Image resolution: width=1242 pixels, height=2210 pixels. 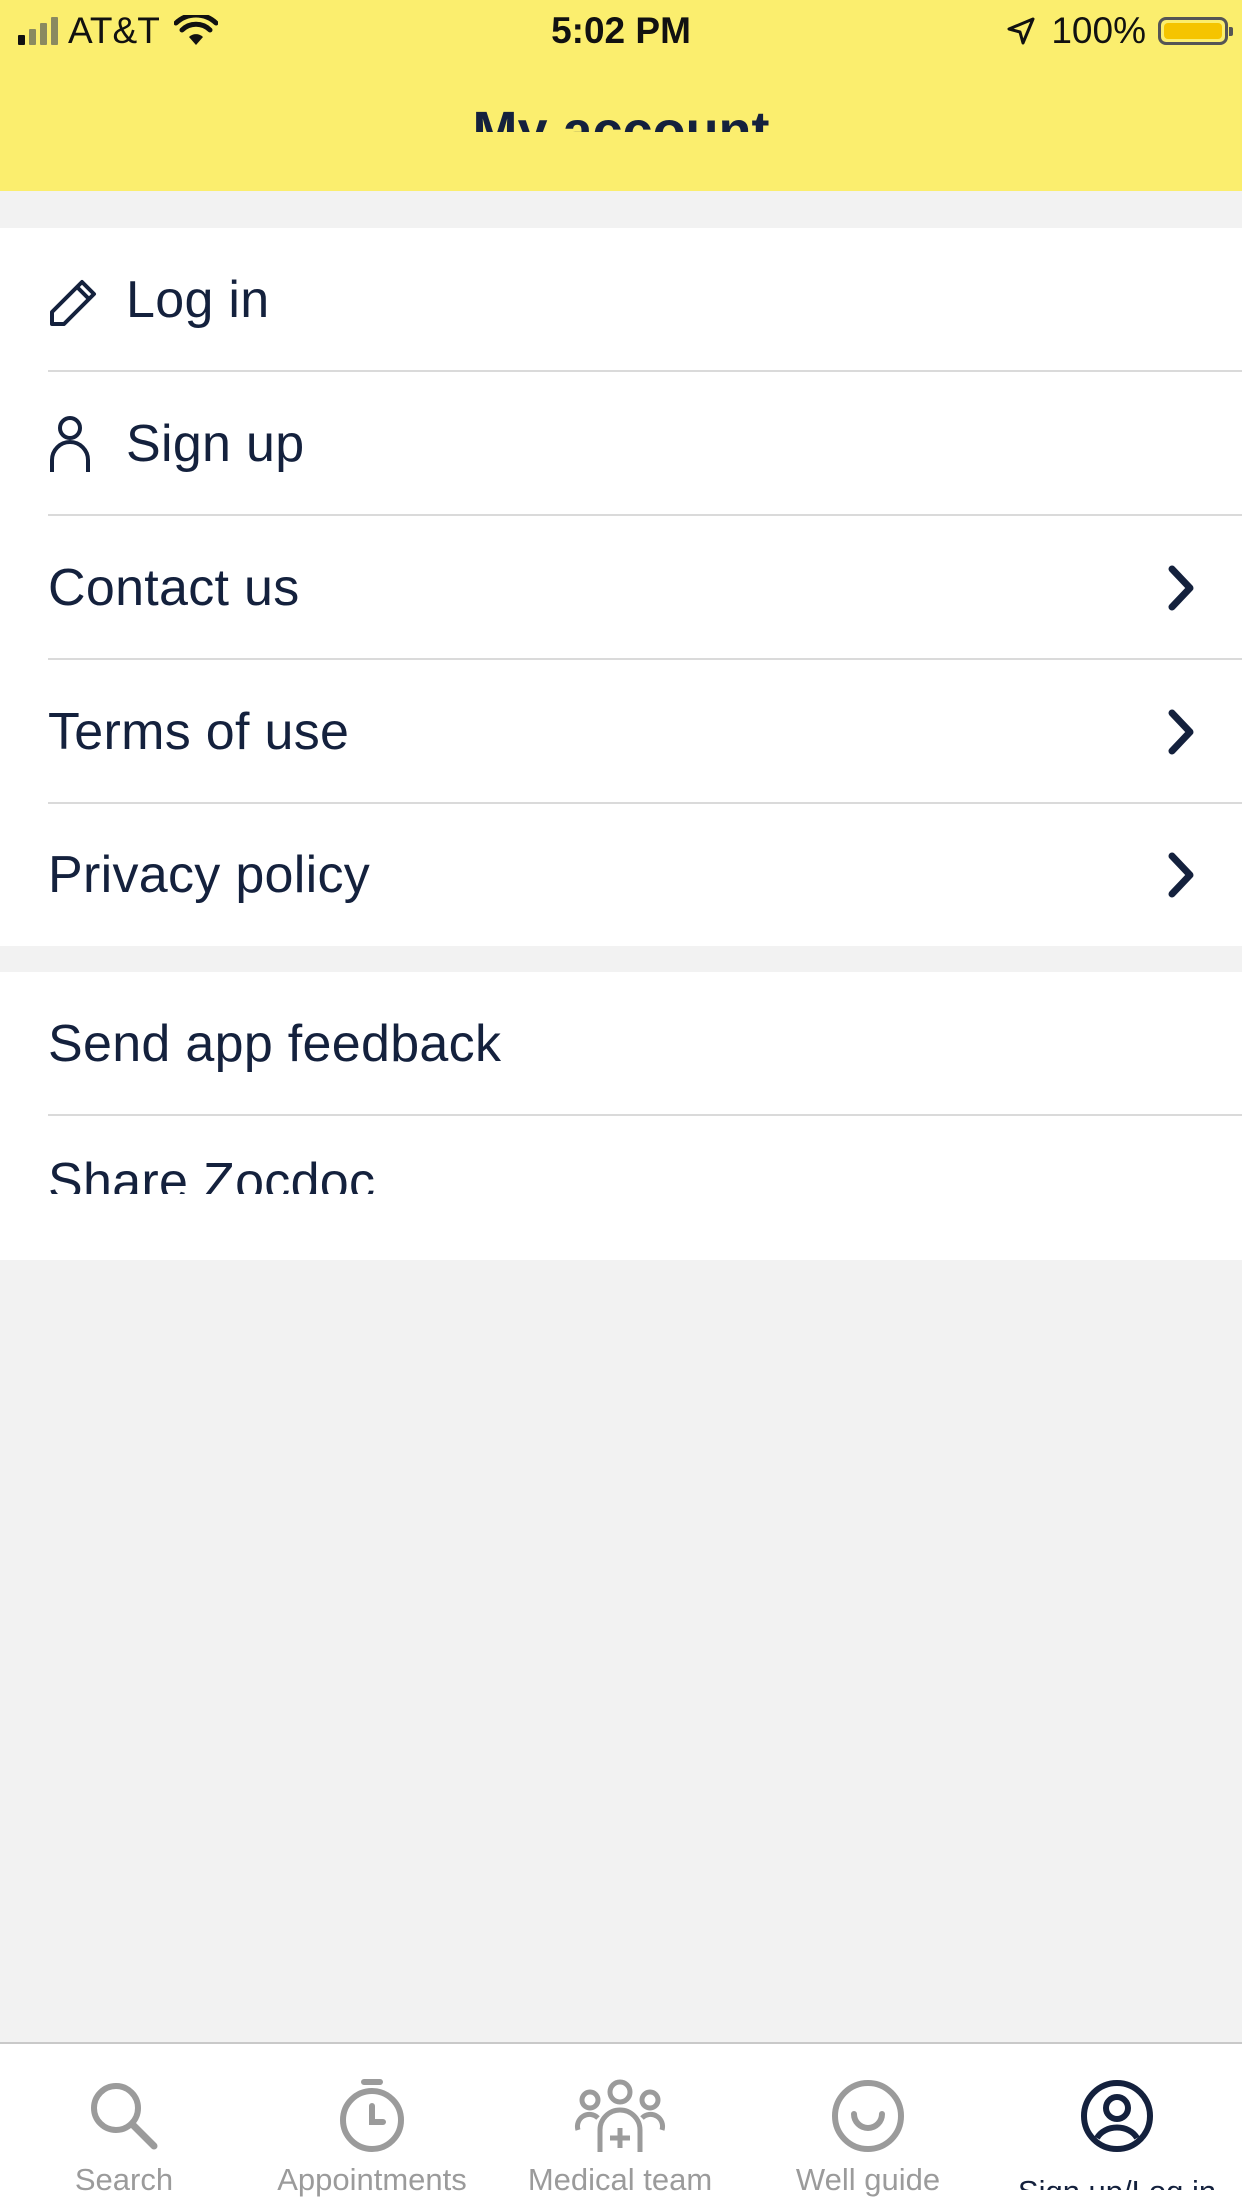 What do you see at coordinates (621, 444) in the screenshot?
I see `menu-item-sign-up: Sign up` at bounding box center [621, 444].